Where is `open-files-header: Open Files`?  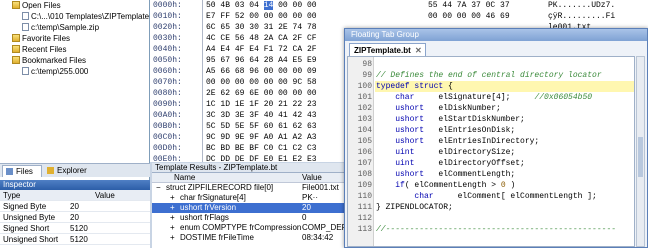 open-files-header: Open Files is located at coordinates (74, 5).